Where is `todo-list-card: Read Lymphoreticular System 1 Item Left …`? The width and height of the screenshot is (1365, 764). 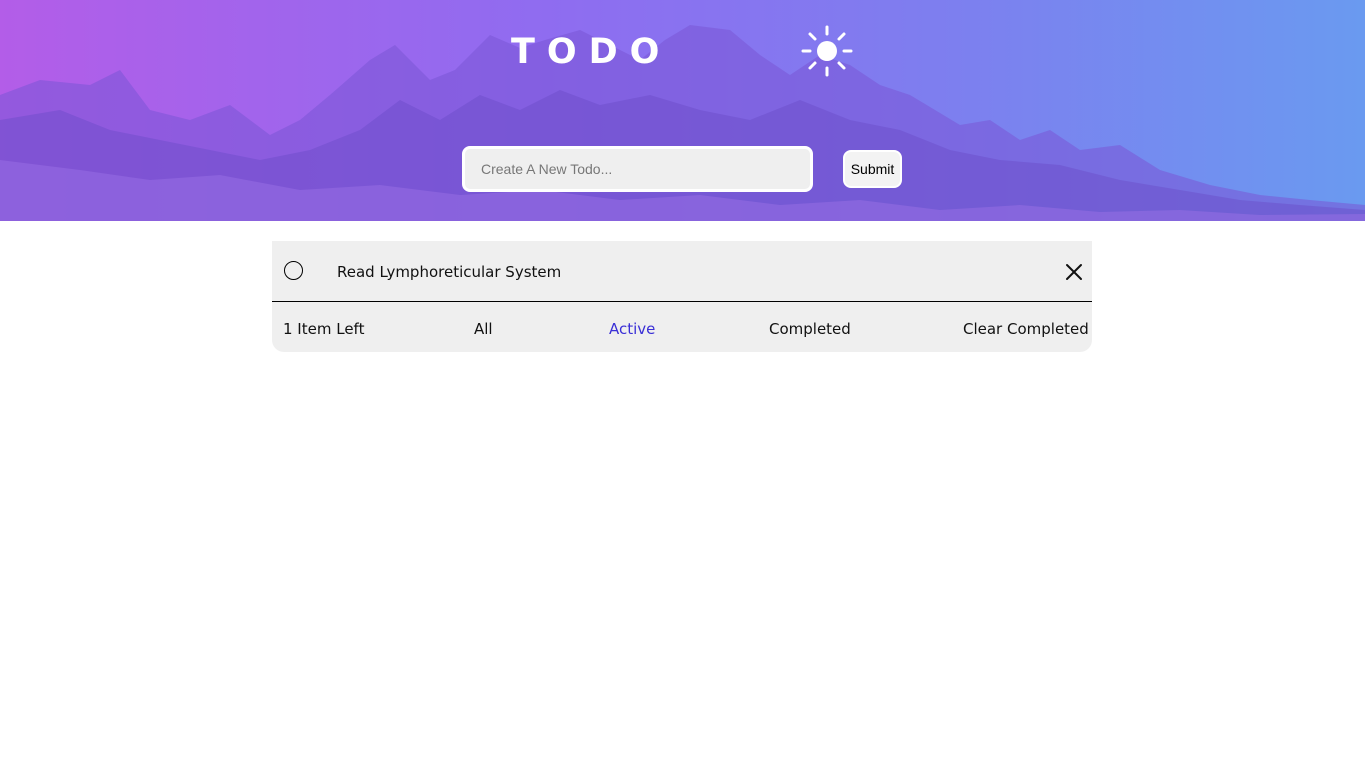 todo-list-card: Read Lymphoreticular System 1 Item Left … is located at coordinates (682, 296).